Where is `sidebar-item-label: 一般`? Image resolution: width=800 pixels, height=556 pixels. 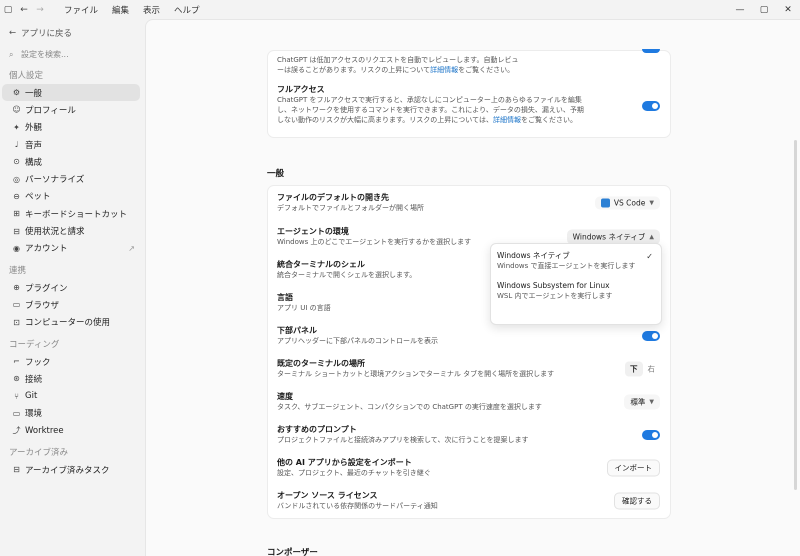 sidebar-item-label: 一般 is located at coordinates (34, 93).